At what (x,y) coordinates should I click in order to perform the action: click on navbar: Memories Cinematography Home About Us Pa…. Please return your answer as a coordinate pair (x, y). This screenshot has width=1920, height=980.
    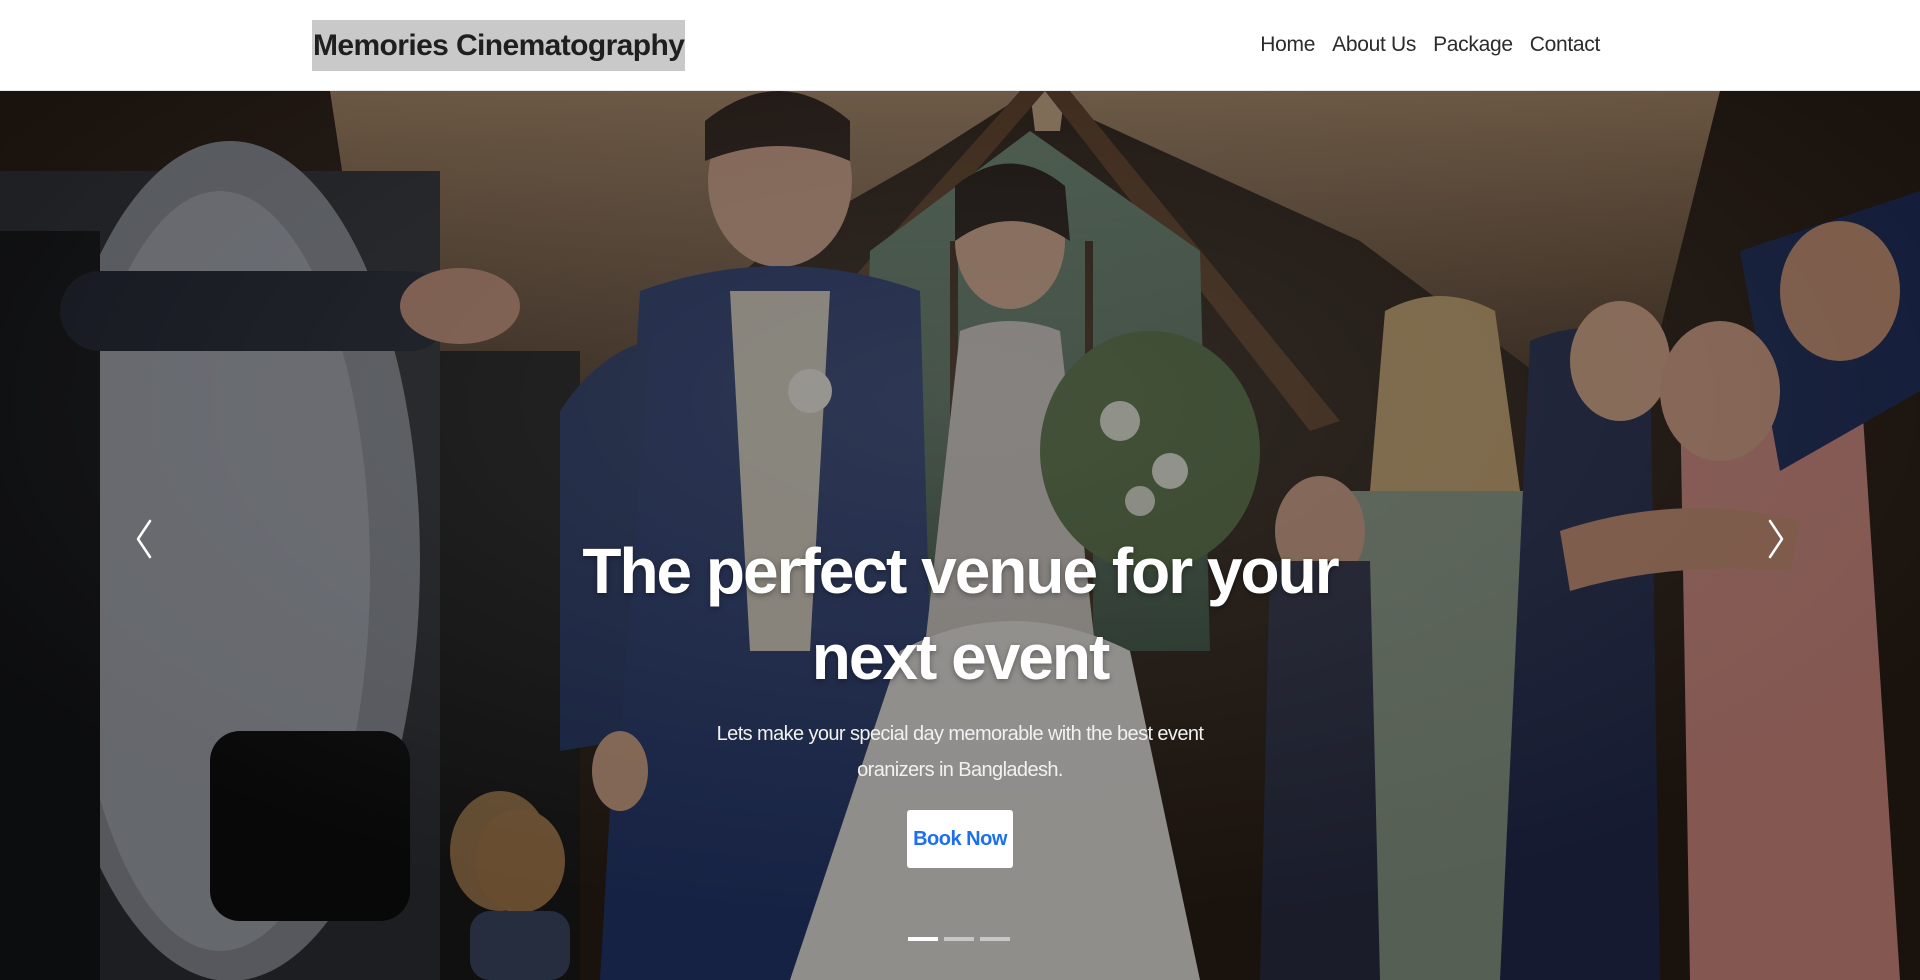
    Looking at the image, I should click on (960, 45).